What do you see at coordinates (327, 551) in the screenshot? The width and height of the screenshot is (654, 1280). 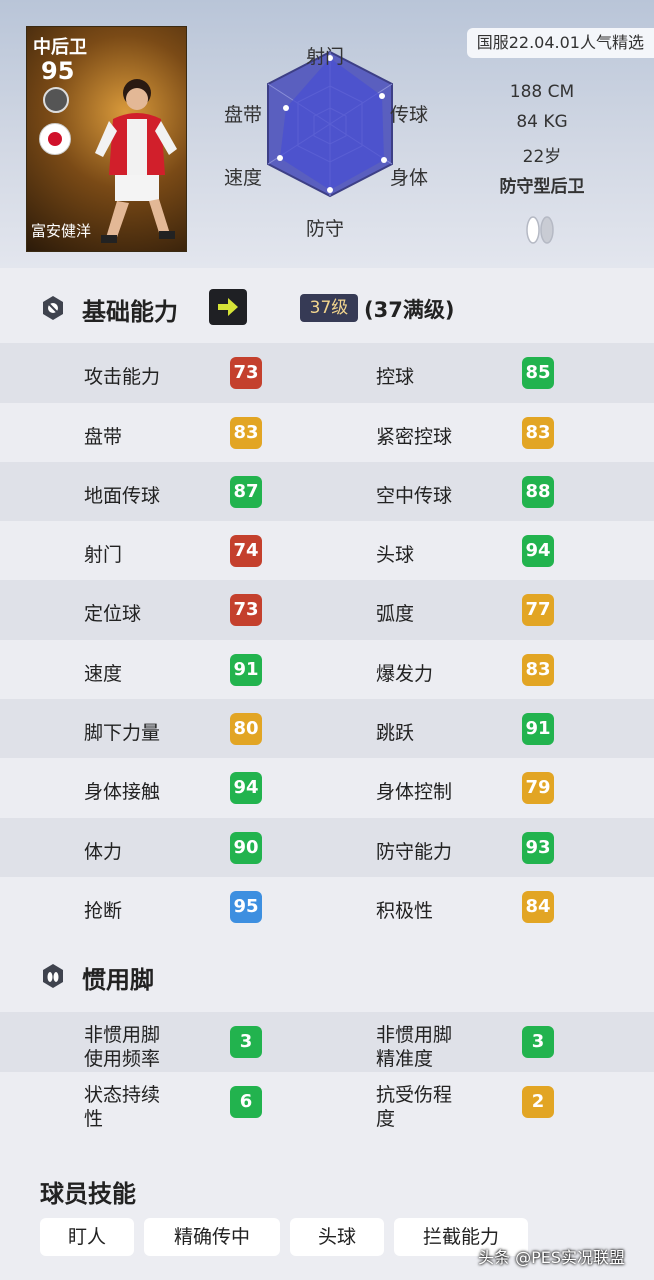 I see `table-row: 射门 74 头球 94` at bounding box center [327, 551].